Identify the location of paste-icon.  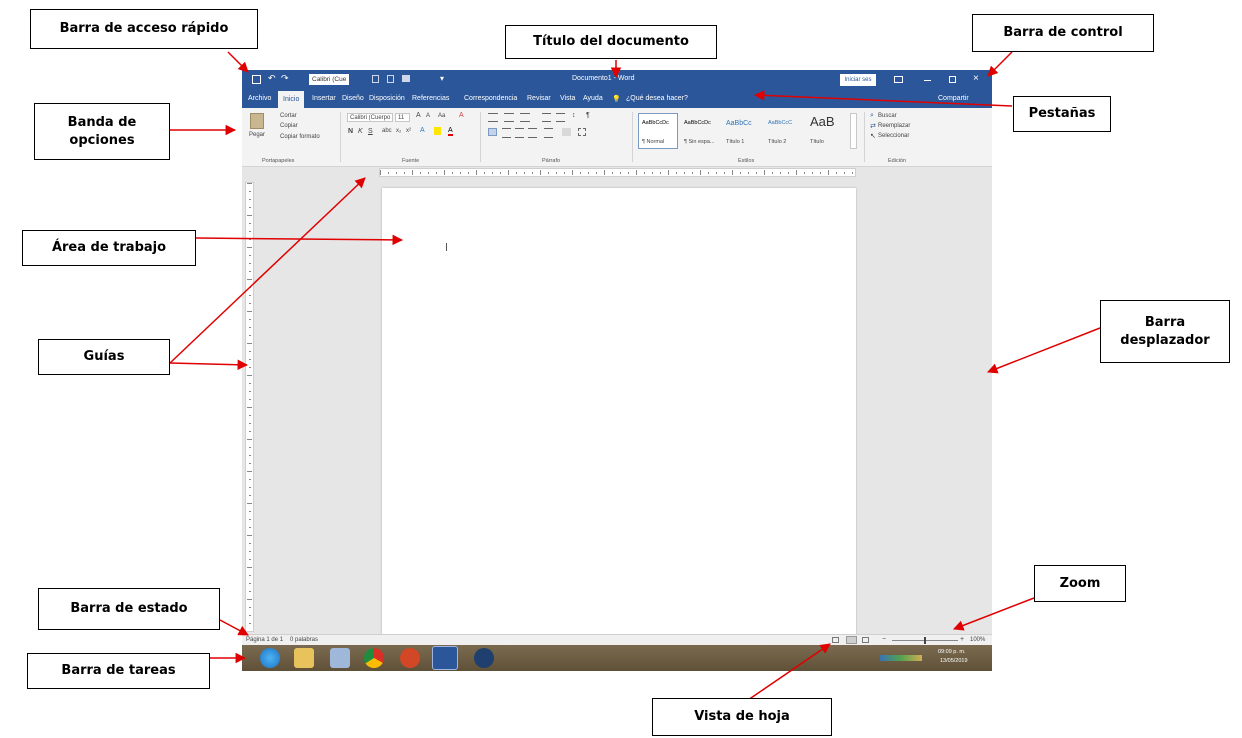
(257, 121).